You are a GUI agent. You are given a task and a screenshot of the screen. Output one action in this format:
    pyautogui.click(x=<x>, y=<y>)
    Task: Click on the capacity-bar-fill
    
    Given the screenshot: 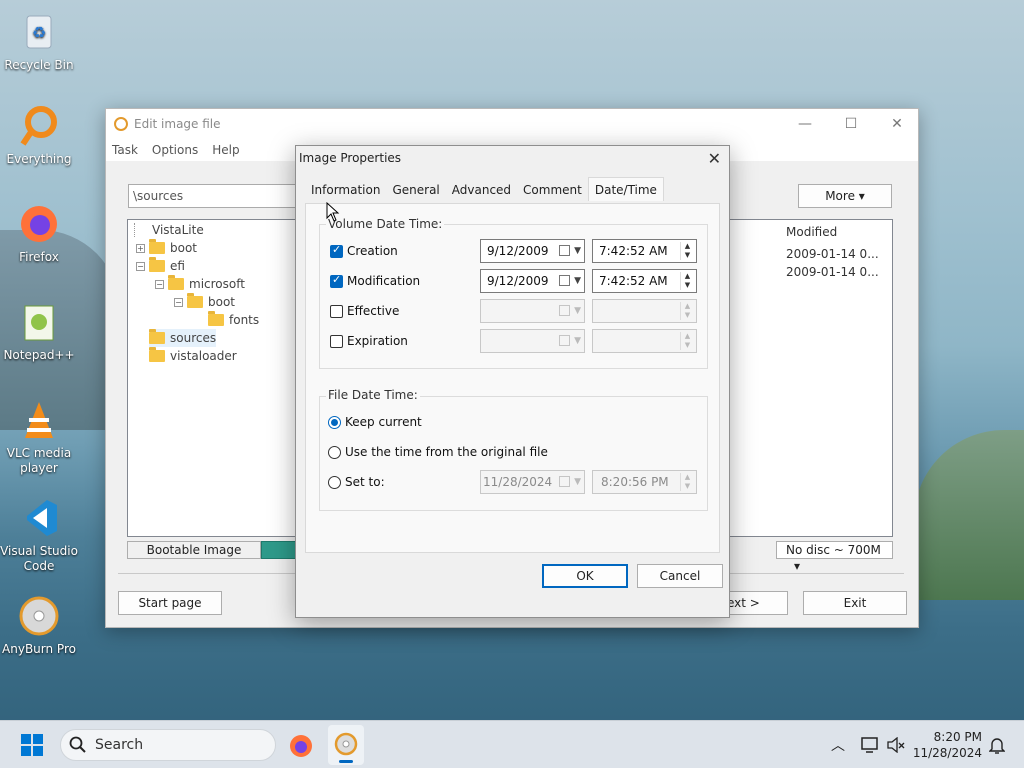 What is the action you would take?
    pyautogui.click(x=279, y=550)
    